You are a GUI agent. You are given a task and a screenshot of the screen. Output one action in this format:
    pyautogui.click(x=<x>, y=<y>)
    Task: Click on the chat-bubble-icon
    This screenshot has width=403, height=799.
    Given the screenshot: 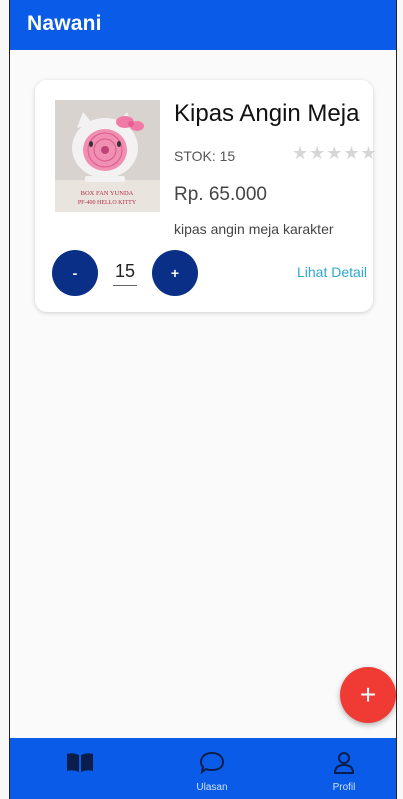 What is the action you would take?
    pyautogui.click(x=212, y=765)
    